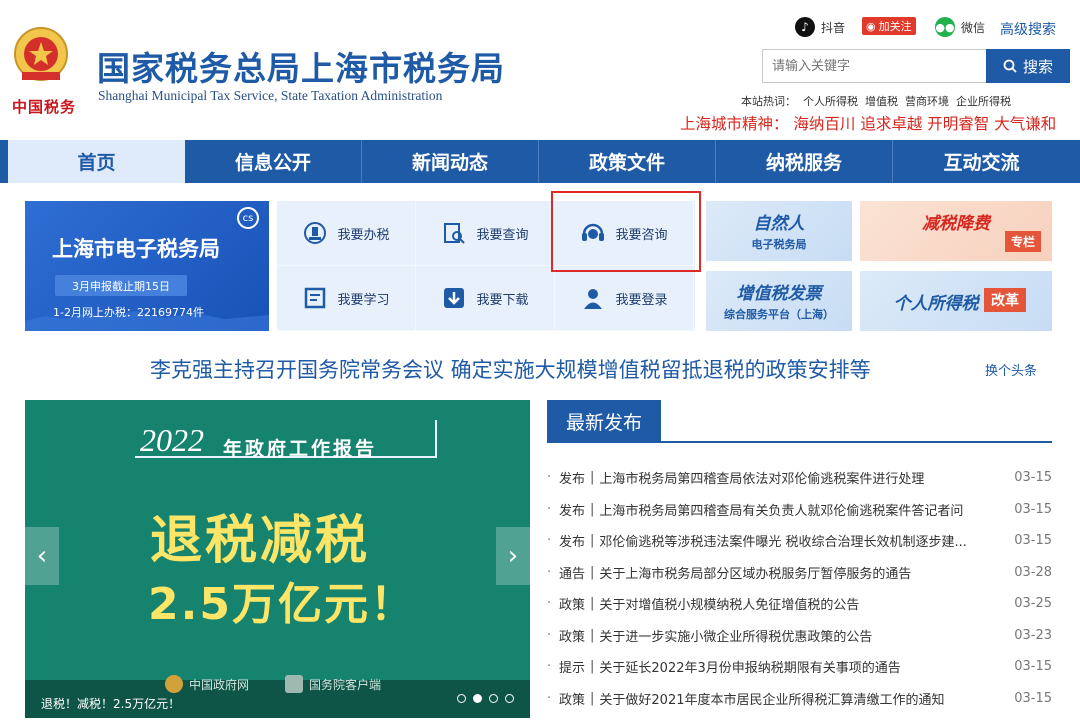 Image resolution: width=1080 pixels, height=722 pixels. I want to click on promo-title: 增值税发票, so click(779, 294).